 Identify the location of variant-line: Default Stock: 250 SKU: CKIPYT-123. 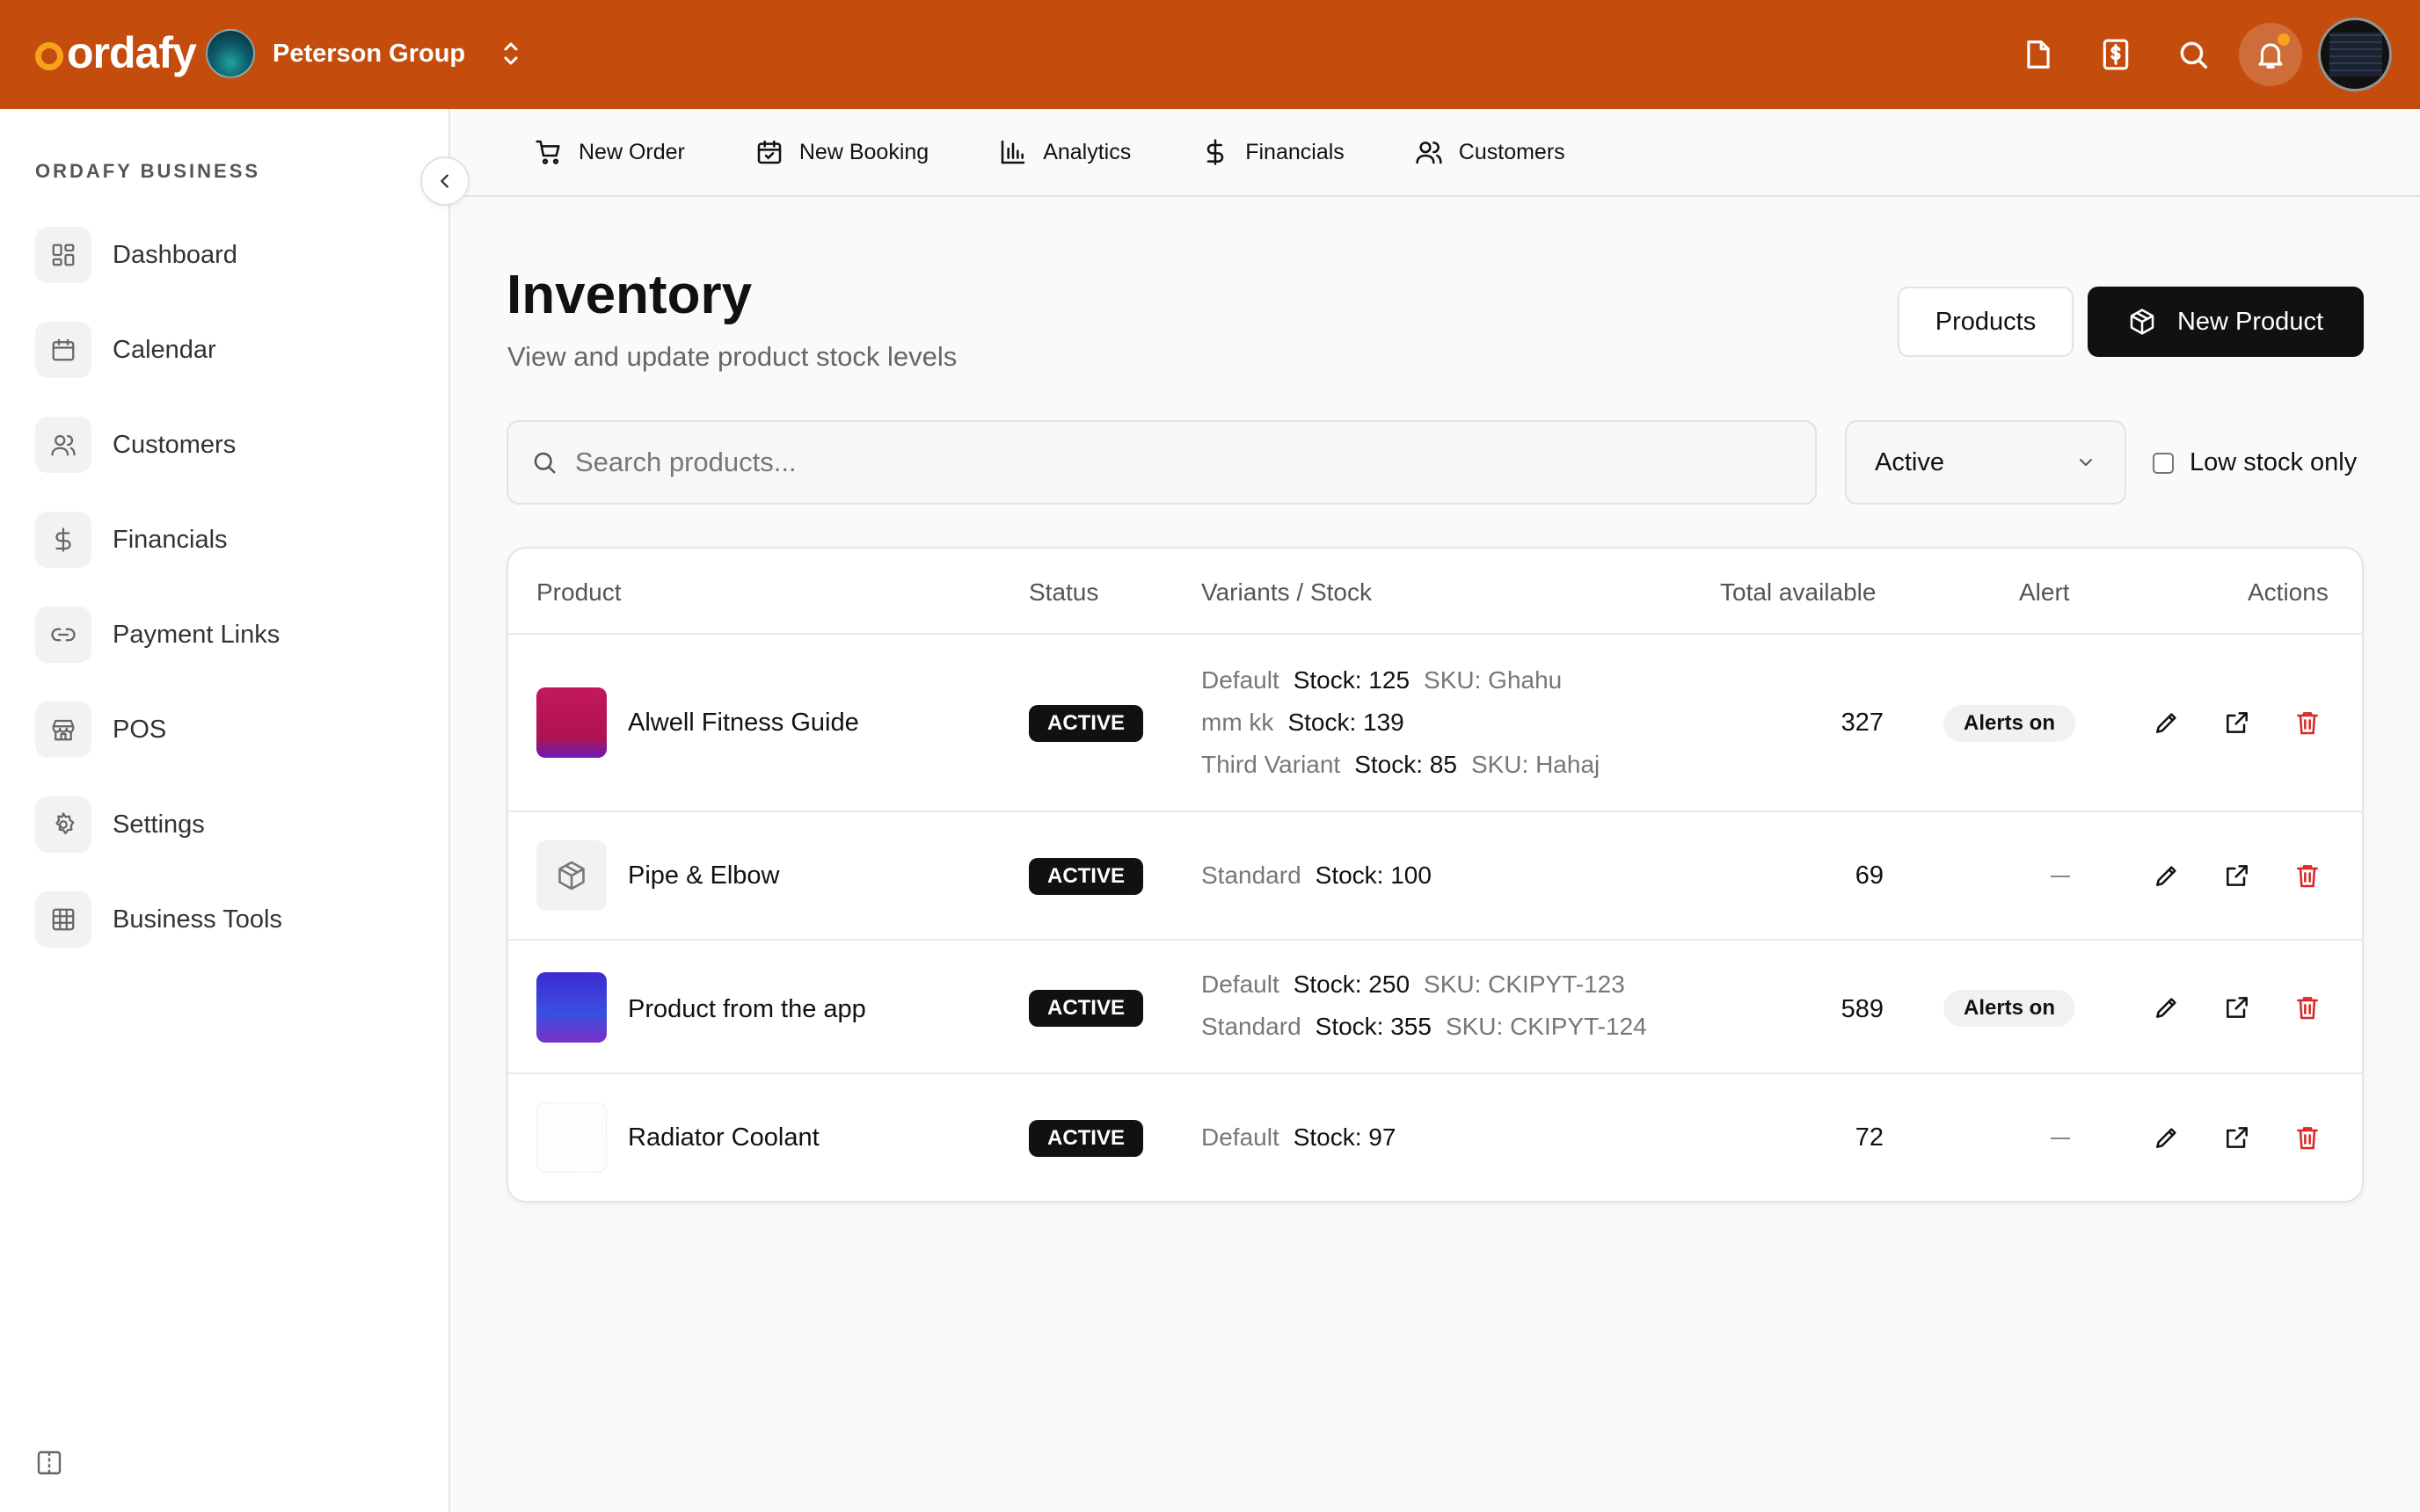
(1424, 985).